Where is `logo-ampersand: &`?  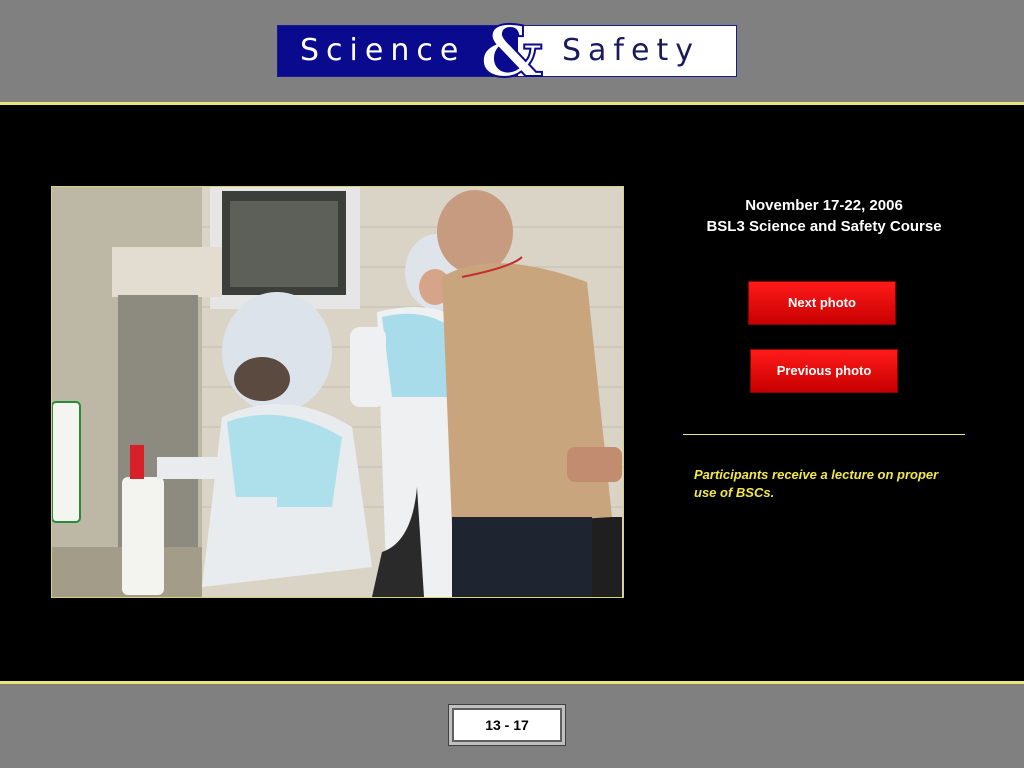
logo-ampersand: & is located at coordinates (511, 51).